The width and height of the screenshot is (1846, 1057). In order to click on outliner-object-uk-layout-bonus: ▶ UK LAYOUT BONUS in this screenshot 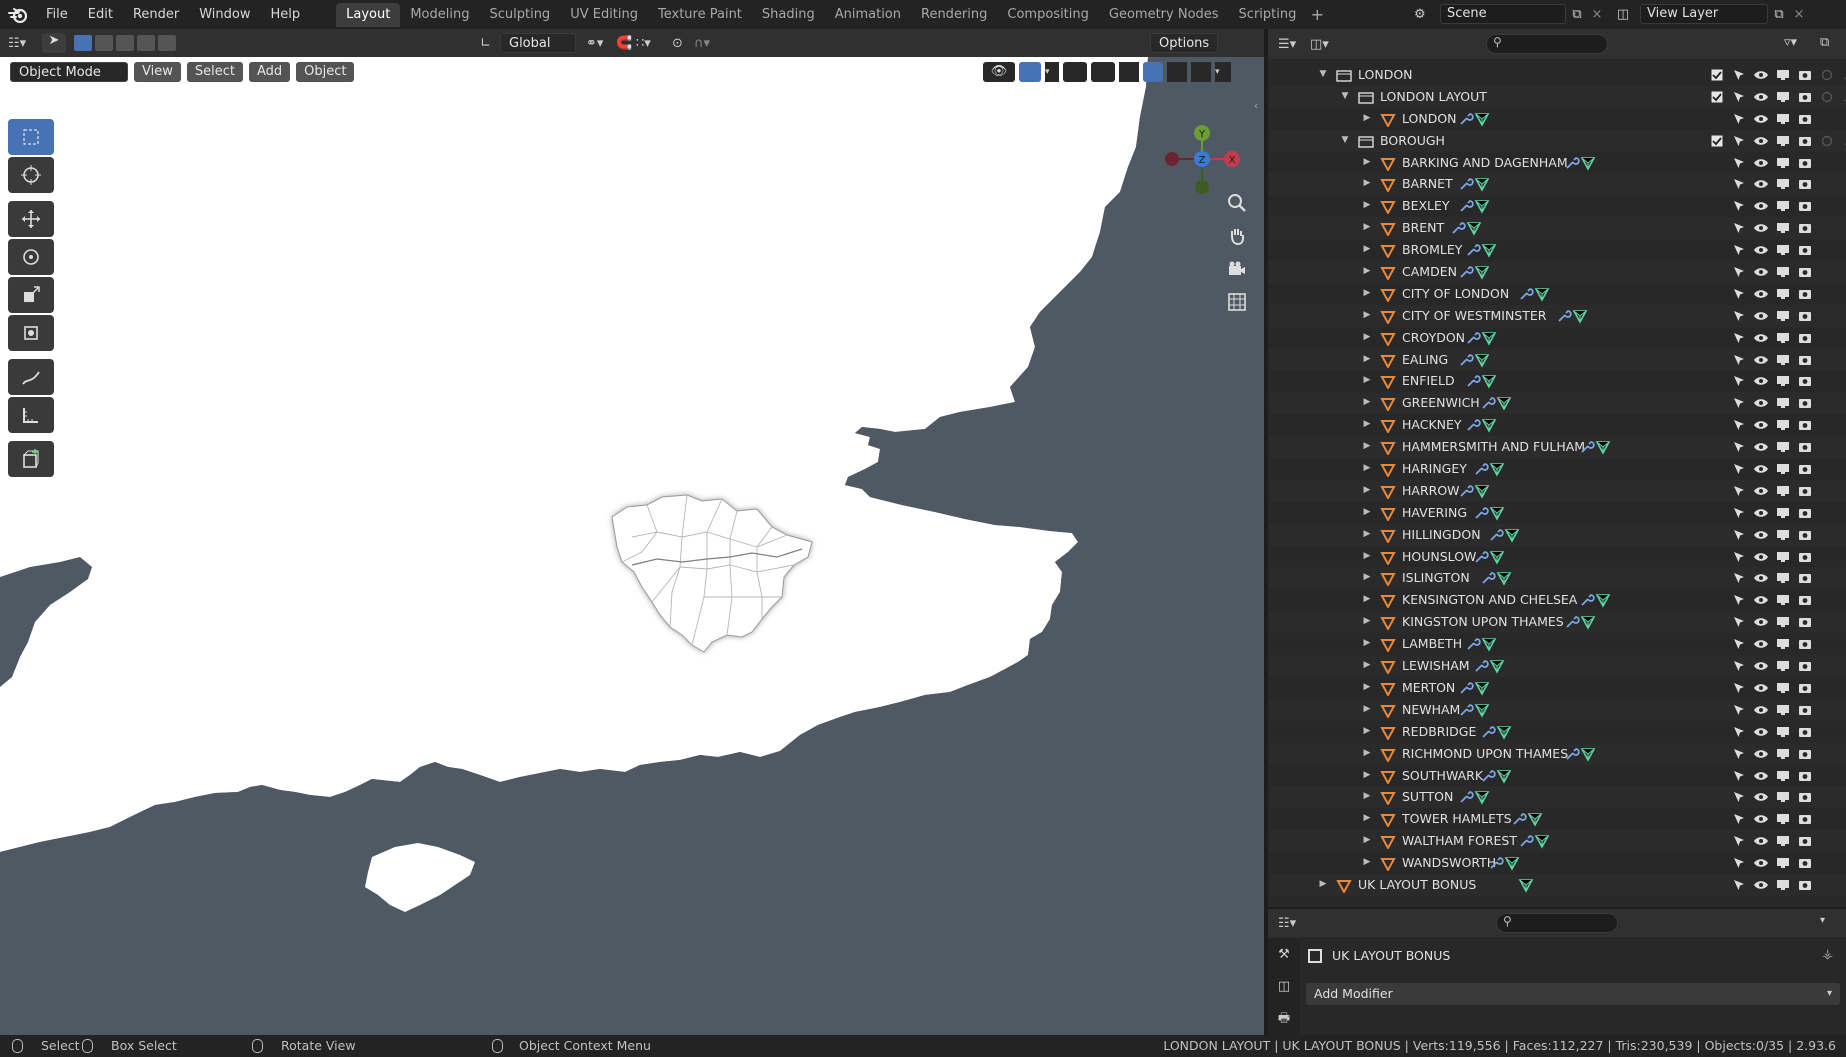, I will do `click(1557, 884)`.